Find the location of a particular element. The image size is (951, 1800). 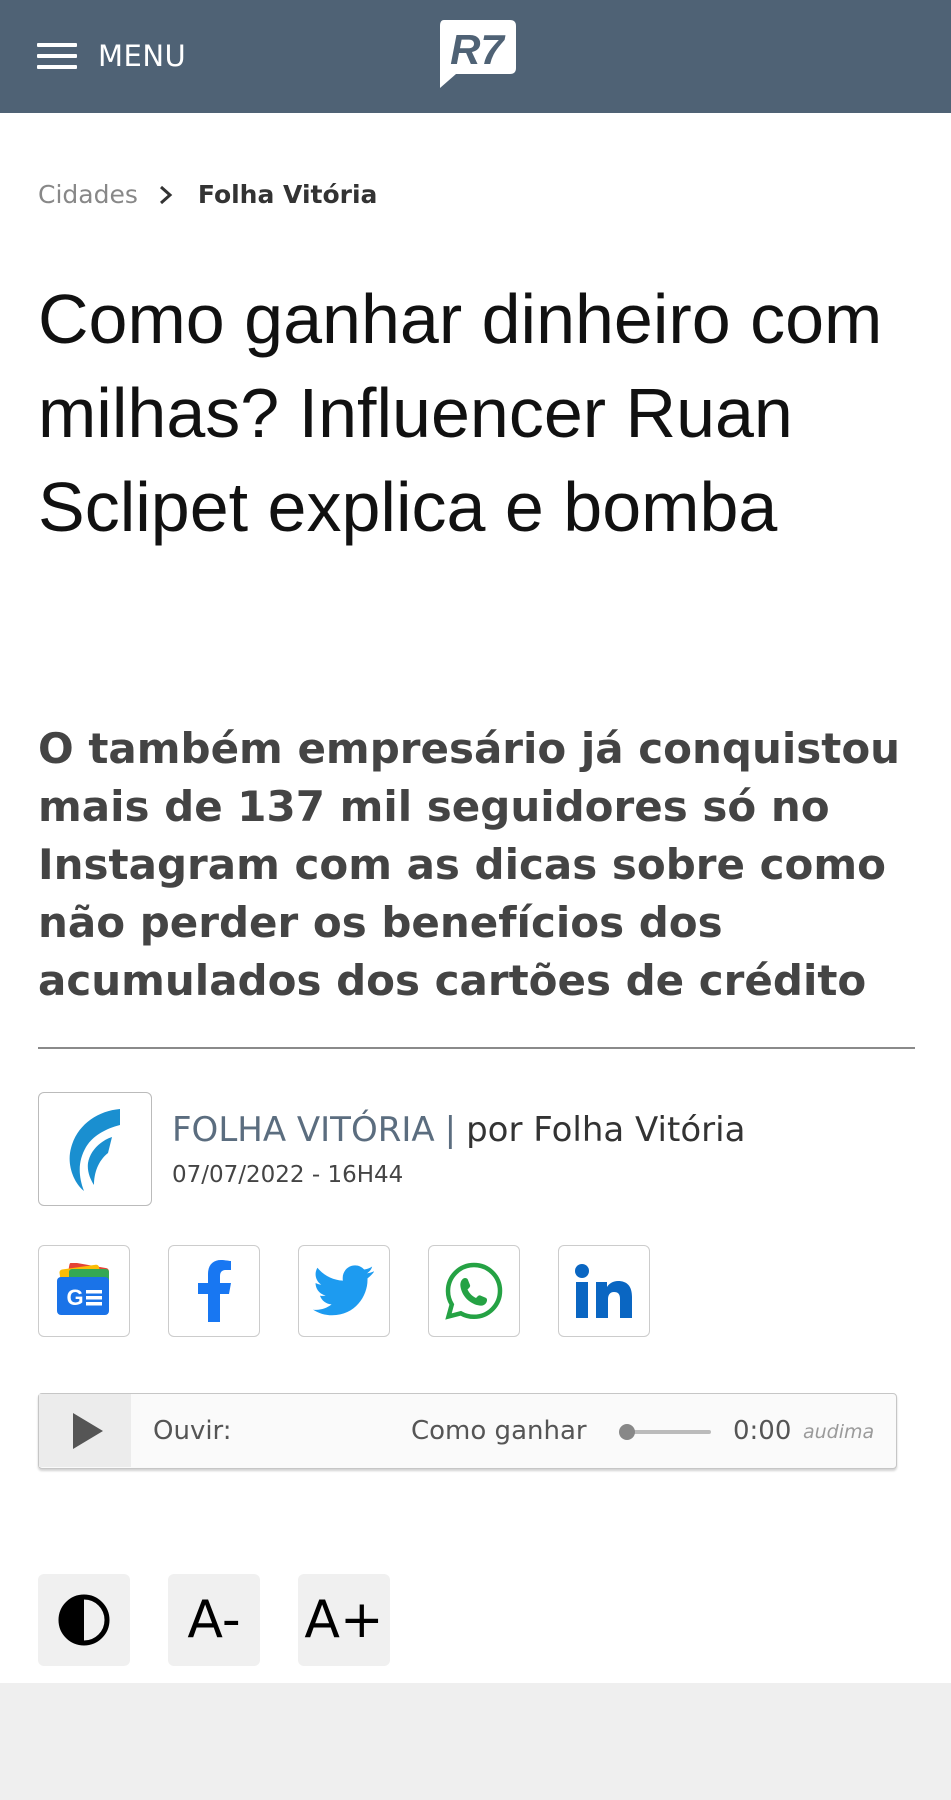

share-twitter-button is located at coordinates (344, 1291).